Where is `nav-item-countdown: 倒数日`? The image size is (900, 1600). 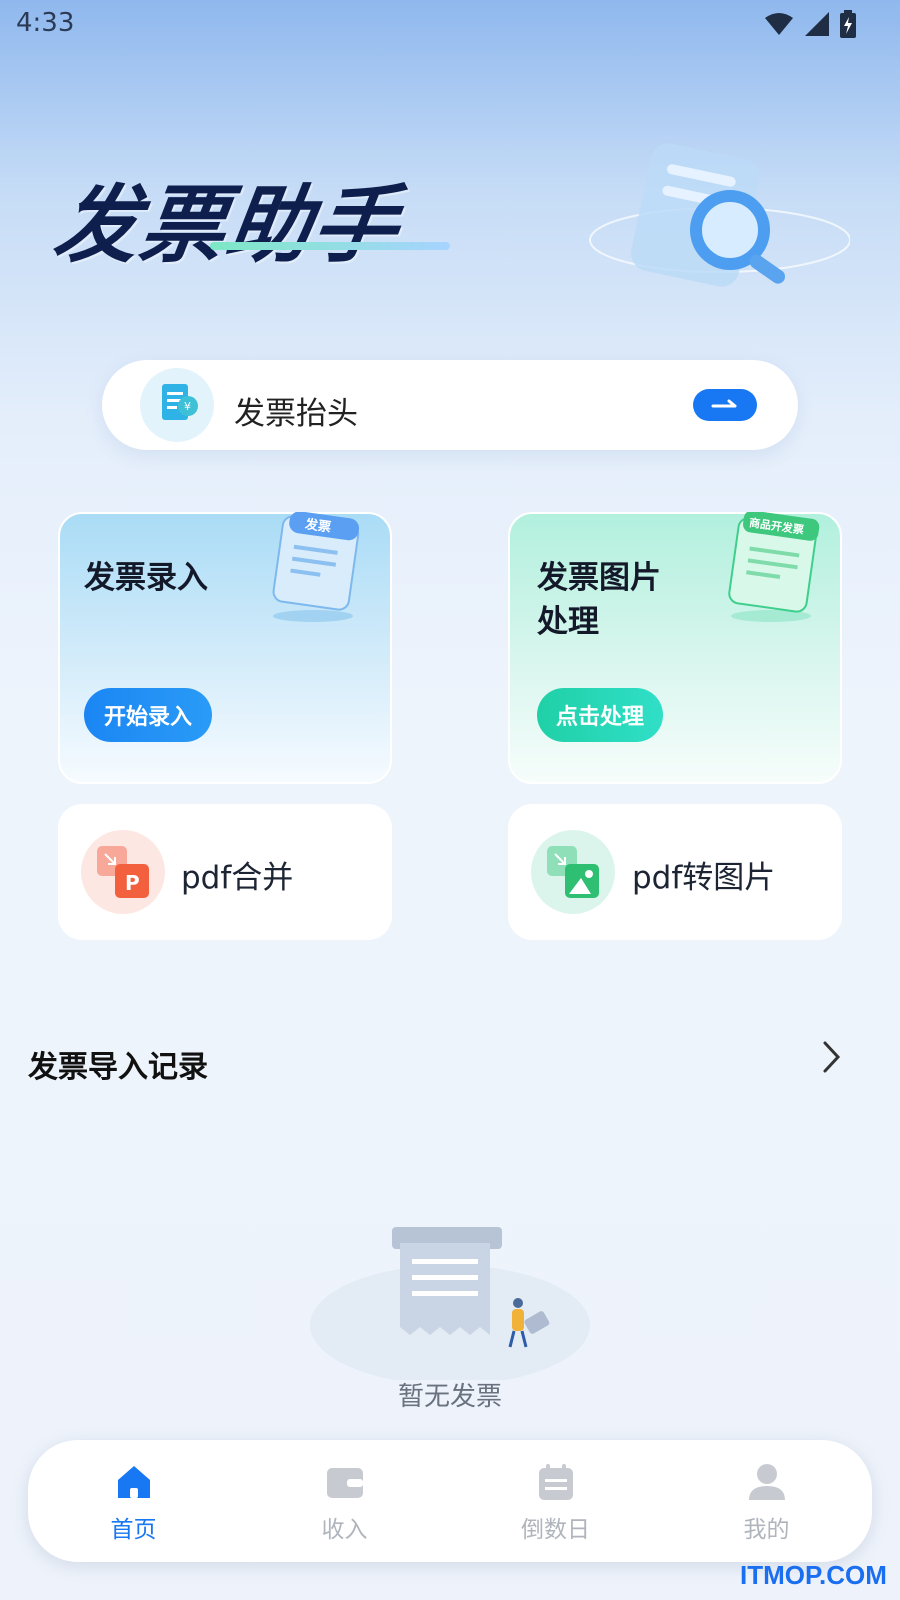
nav-item-countdown: 倒数日 is located at coordinates (555, 1501).